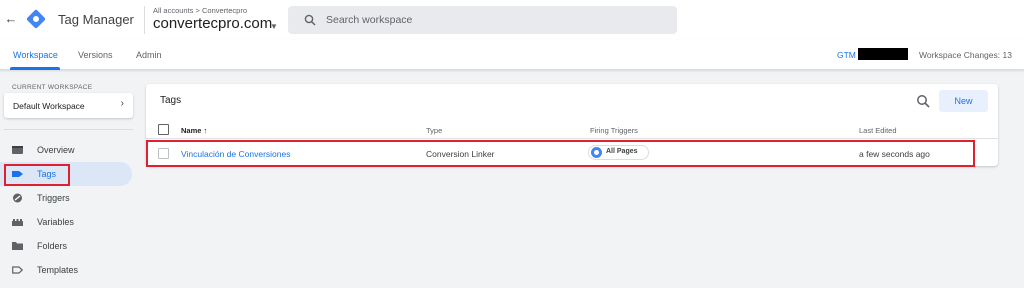 The image size is (1024, 288). What do you see at coordinates (122, 103) in the screenshot?
I see `chevron-right-icon: ›` at bounding box center [122, 103].